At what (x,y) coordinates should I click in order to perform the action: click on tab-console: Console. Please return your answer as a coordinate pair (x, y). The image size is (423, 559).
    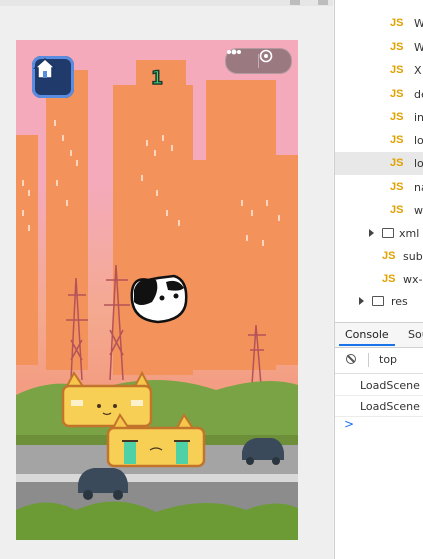
    Looking at the image, I should click on (367, 334).